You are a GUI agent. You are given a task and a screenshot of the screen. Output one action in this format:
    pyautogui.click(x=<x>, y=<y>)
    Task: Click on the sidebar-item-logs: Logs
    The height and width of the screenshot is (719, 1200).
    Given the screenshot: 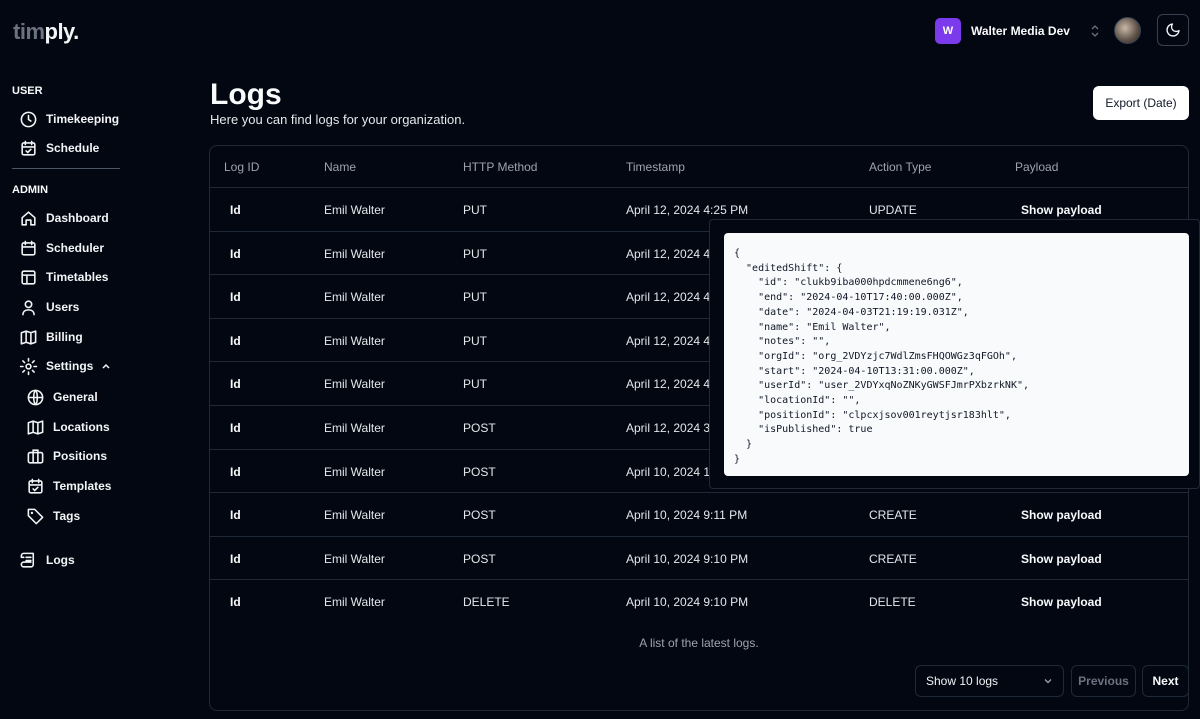 What is the action you would take?
    pyautogui.click(x=47, y=560)
    